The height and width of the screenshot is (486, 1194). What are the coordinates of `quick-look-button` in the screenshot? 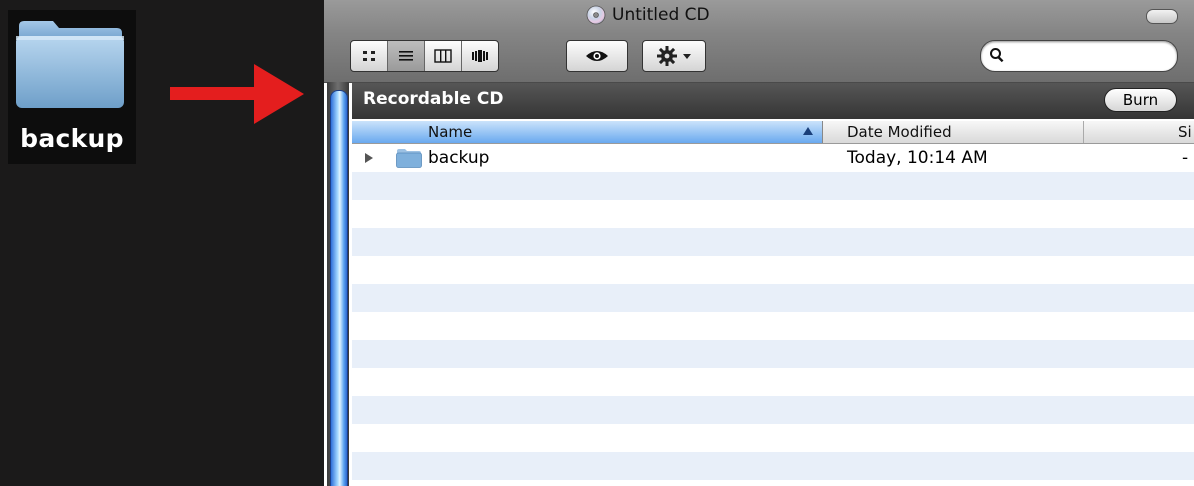 It's located at (597, 56).